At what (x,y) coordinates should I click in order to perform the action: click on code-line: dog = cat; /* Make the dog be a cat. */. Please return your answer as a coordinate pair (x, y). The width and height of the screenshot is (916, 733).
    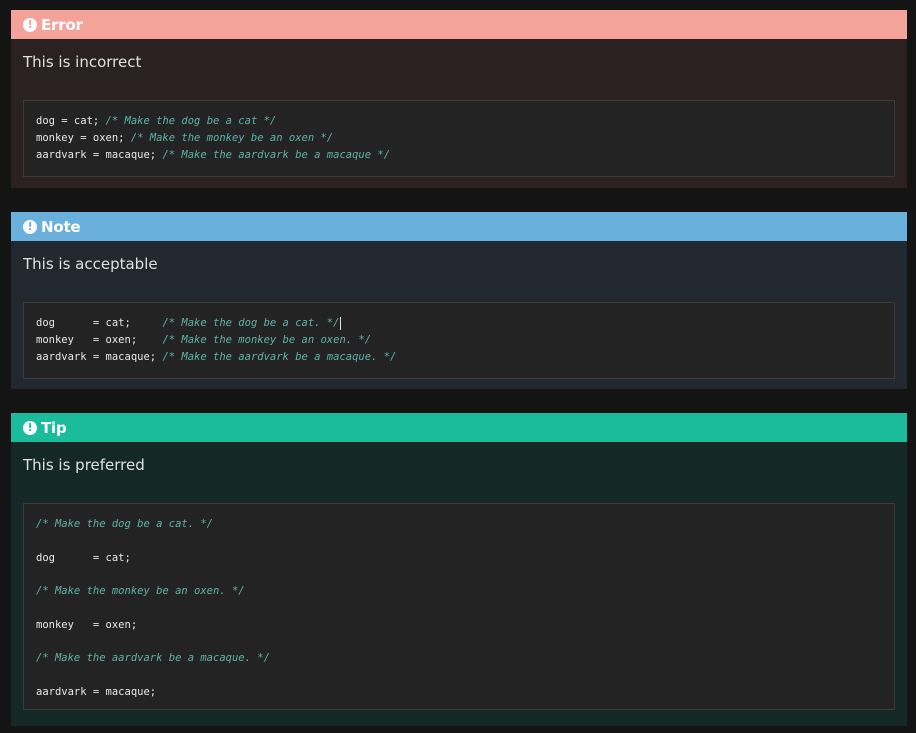
    Looking at the image, I should click on (189, 323).